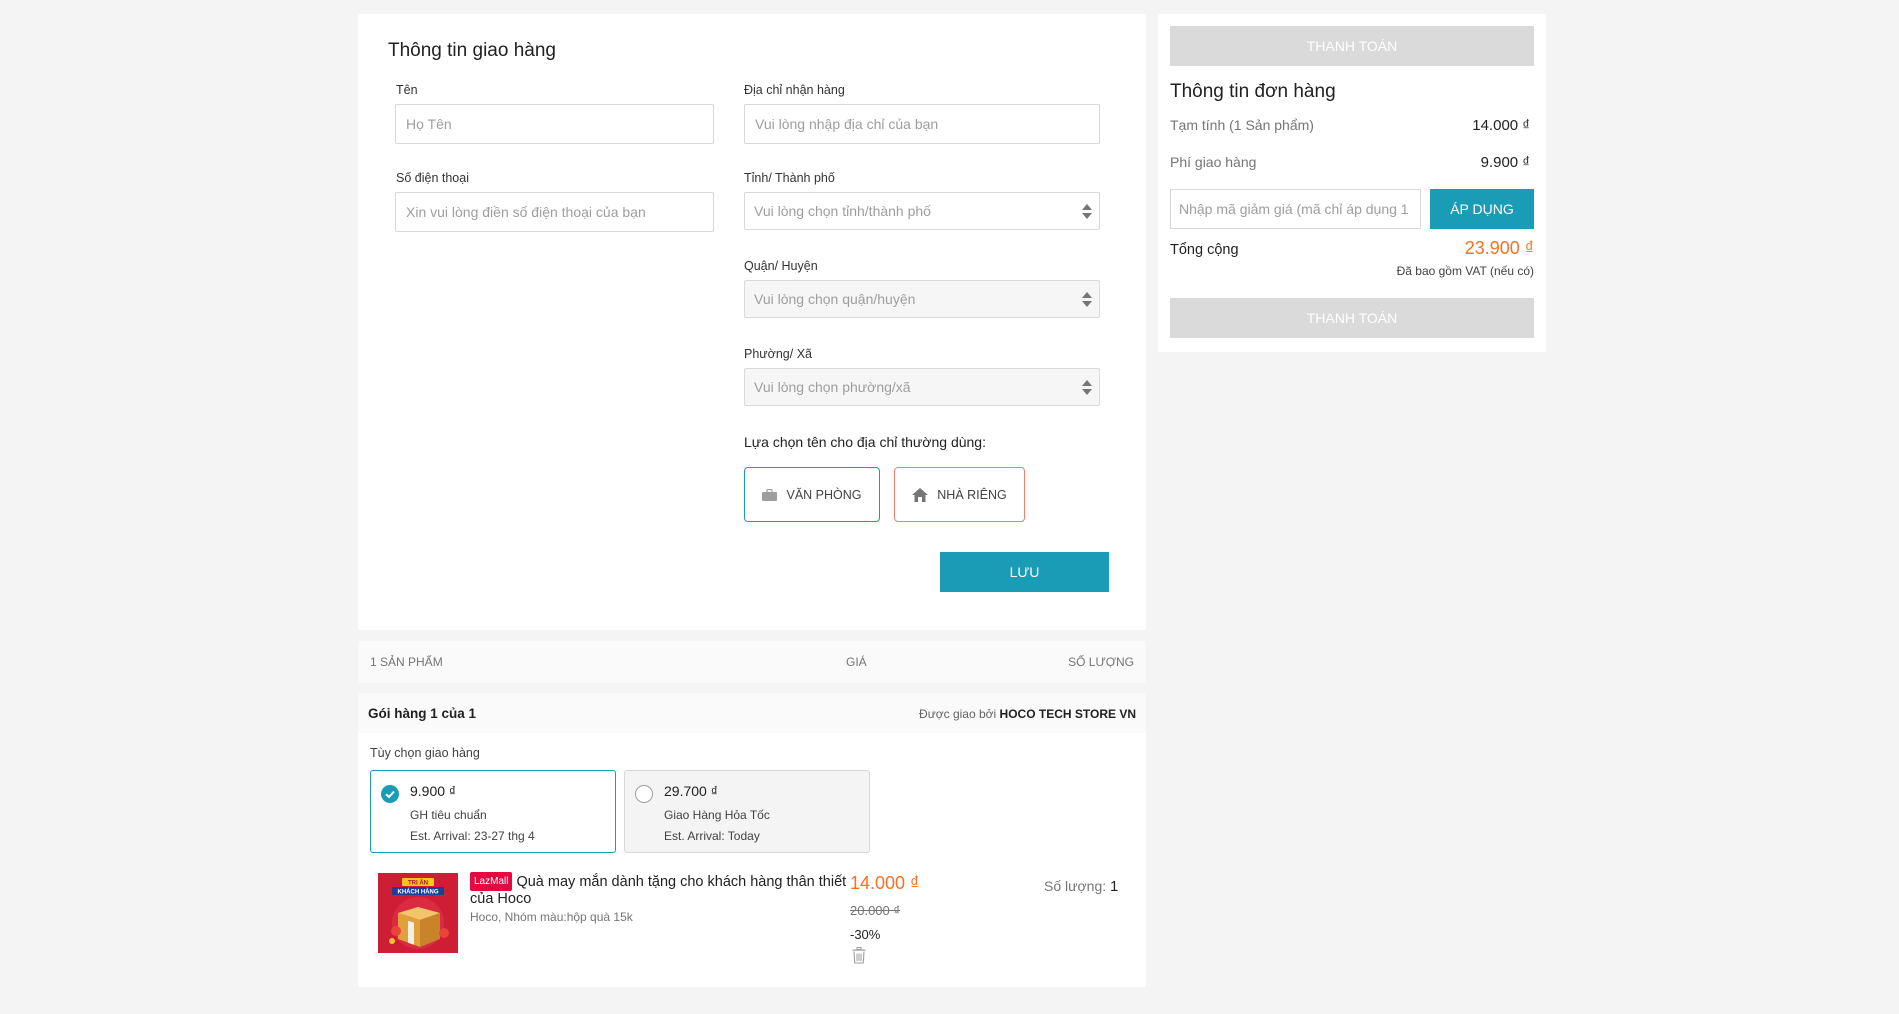  I want to click on apply-voucher-button: ÁP DỤNG, so click(1482, 209).